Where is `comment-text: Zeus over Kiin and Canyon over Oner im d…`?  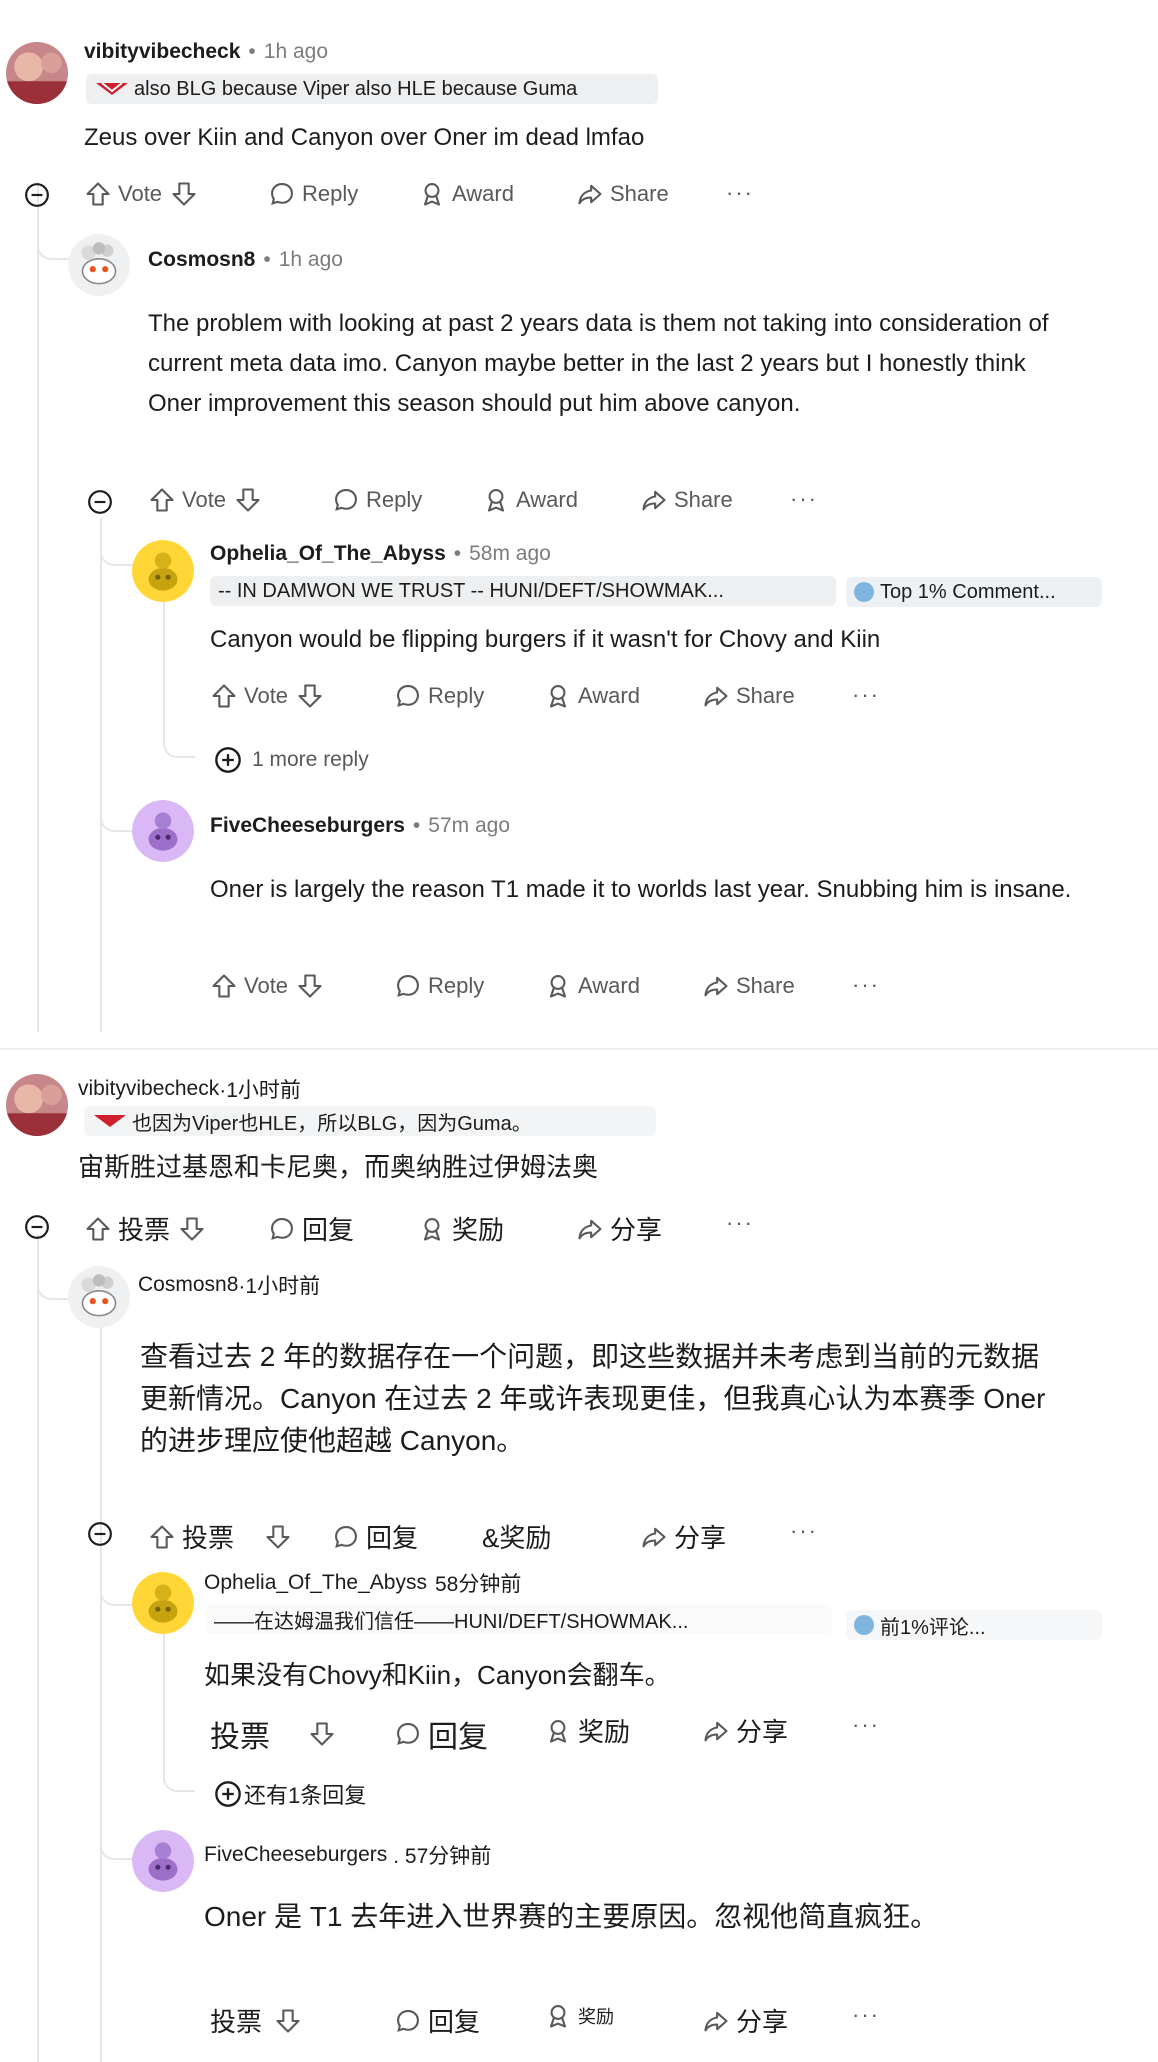
comment-text: Zeus over Kiin and Canyon over Oner im d… is located at coordinates (364, 137).